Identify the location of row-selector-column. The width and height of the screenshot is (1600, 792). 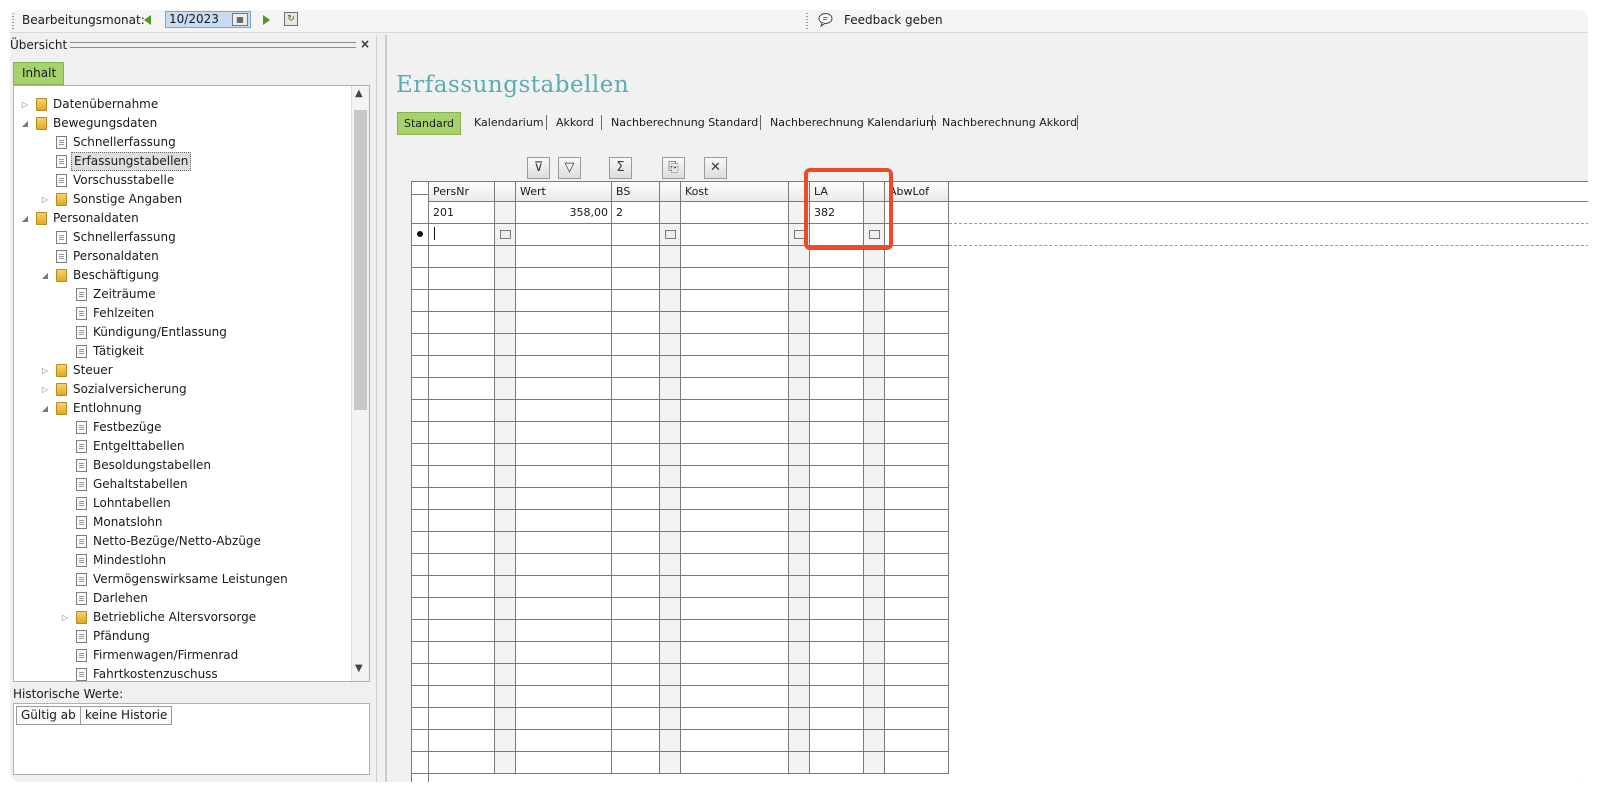
(420, 482).